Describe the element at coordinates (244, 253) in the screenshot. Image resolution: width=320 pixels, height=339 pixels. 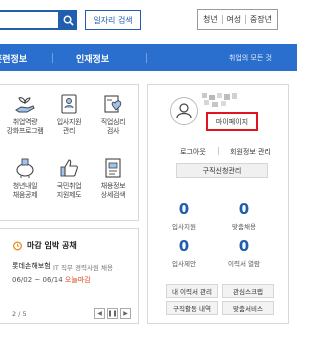
I see `stat-resume-views: 0 이력서 열람` at that location.